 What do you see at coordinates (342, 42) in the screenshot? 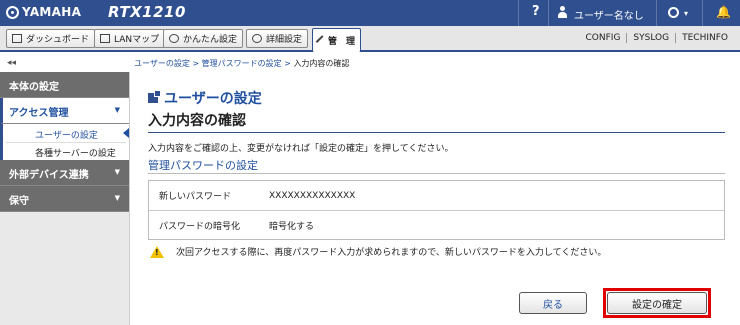
I see `tab-label: 管 理` at bounding box center [342, 42].